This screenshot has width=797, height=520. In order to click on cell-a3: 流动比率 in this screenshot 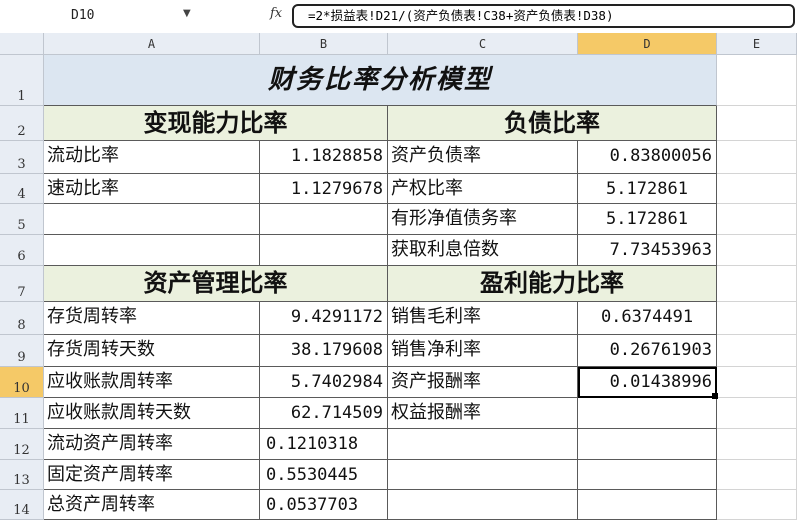, I will do `click(152, 157)`.